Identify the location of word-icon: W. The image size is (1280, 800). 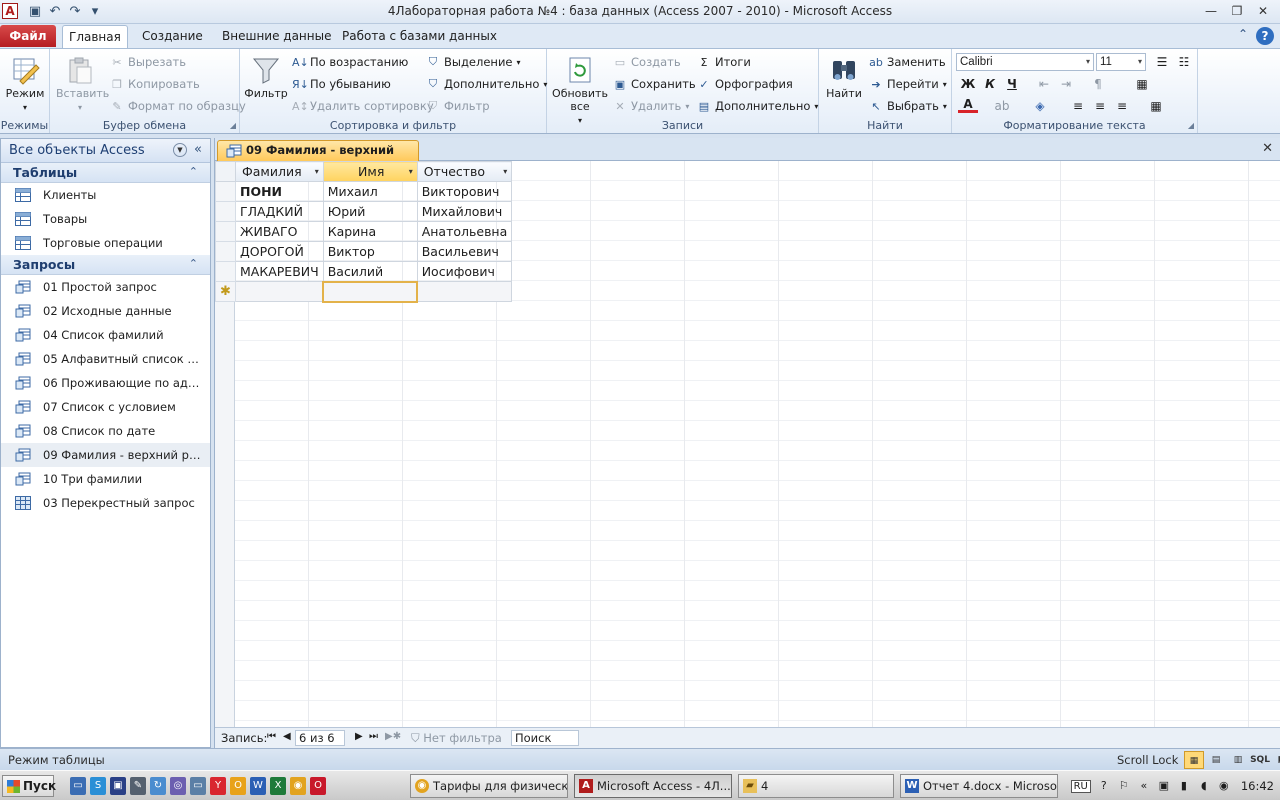
(258, 786).